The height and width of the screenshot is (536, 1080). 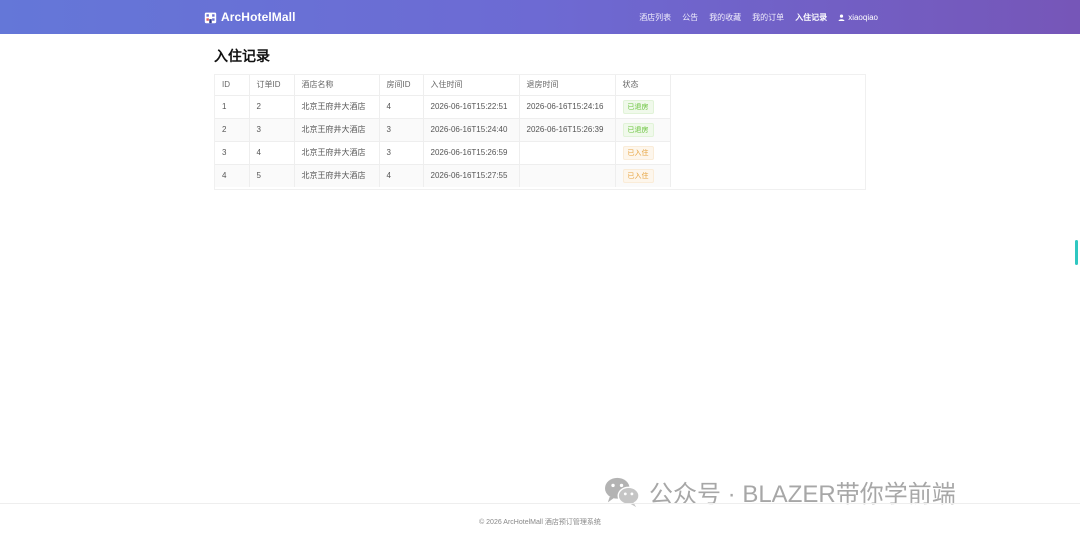 What do you see at coordinates (272, 129) in the screenshot?
I see `cell-order-id: 3` at bounding box center [272, 129].